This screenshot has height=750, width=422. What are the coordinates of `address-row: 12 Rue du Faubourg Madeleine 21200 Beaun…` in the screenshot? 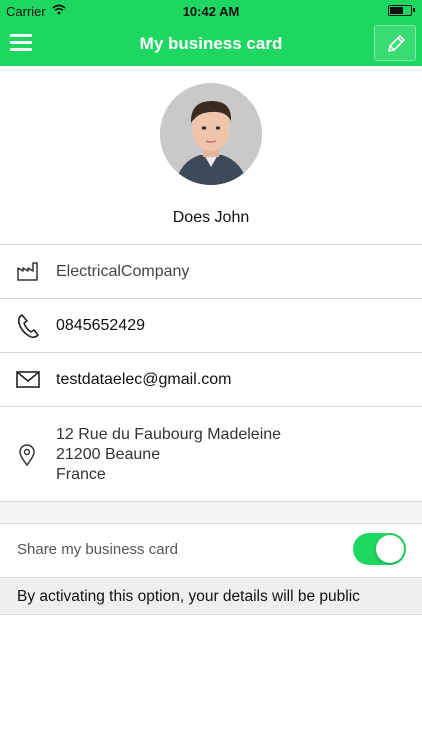 It's located at (211, 454).